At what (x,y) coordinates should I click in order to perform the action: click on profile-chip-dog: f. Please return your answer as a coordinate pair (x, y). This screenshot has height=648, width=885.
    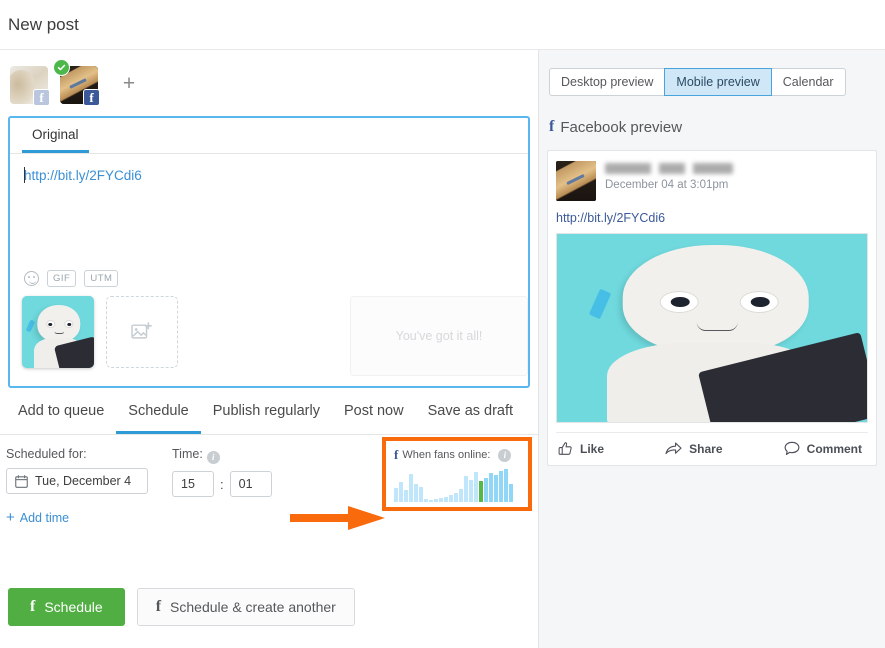
    Looking at the image, I should click on (30, 86).